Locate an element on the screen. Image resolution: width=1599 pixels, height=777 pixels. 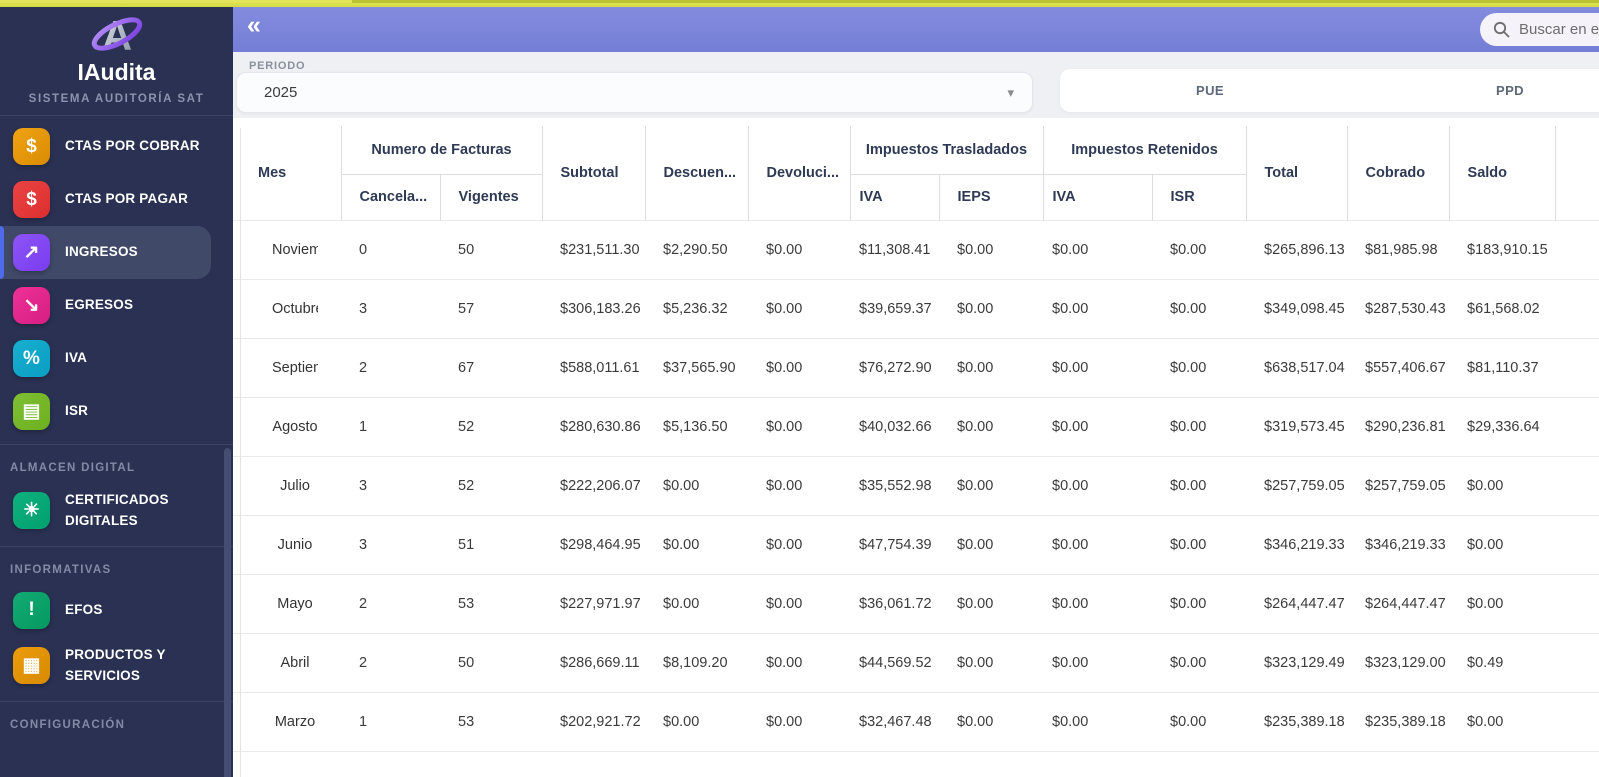
sidebar-collapse-button: « is located at coordinates (254, 25).